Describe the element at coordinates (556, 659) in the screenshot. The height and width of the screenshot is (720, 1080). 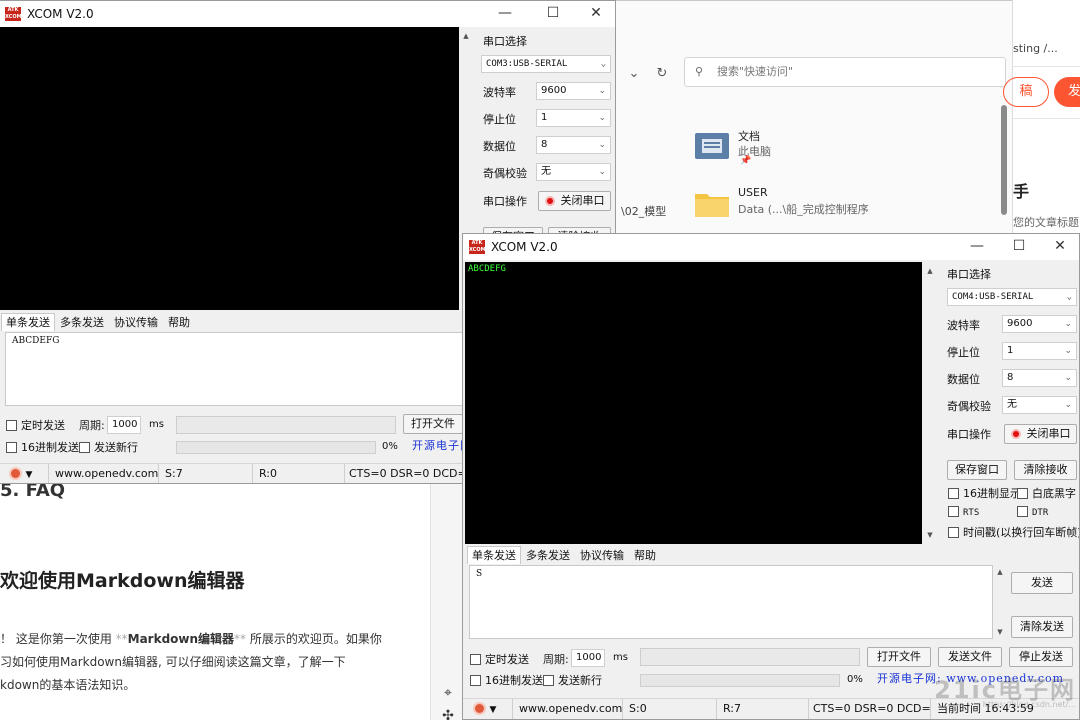
I see `period-label: 周期:` at that location.